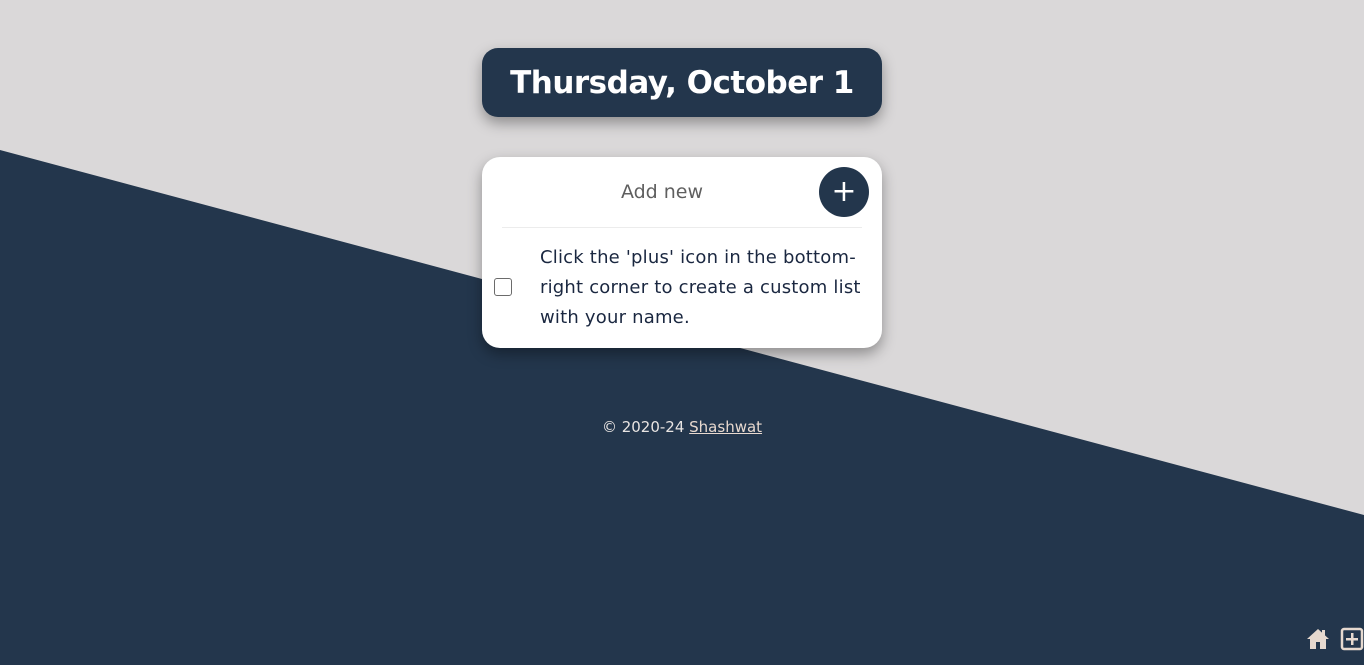  I want to click on footer: © 2020-24 Shashwat, so click(682, 427).